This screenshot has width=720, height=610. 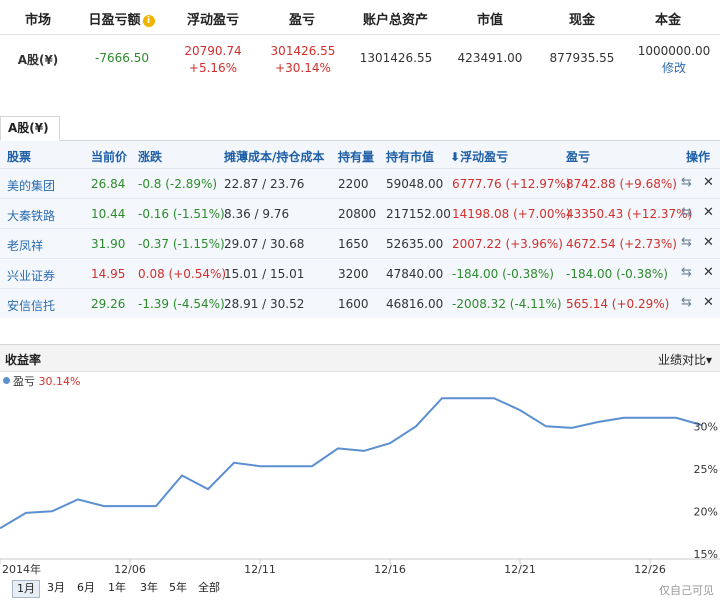 What do you see at coordinates (582, 58) in the screenshot?
I see `summary-cash: 877935.55` at bounding box center [582, 58].